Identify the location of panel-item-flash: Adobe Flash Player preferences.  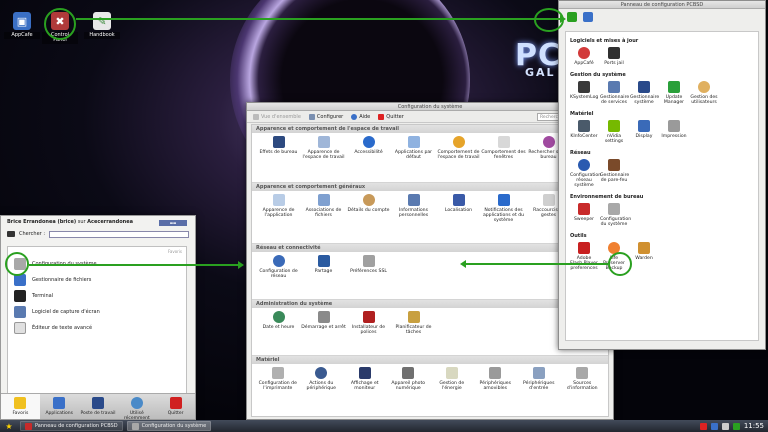
(584, 256).